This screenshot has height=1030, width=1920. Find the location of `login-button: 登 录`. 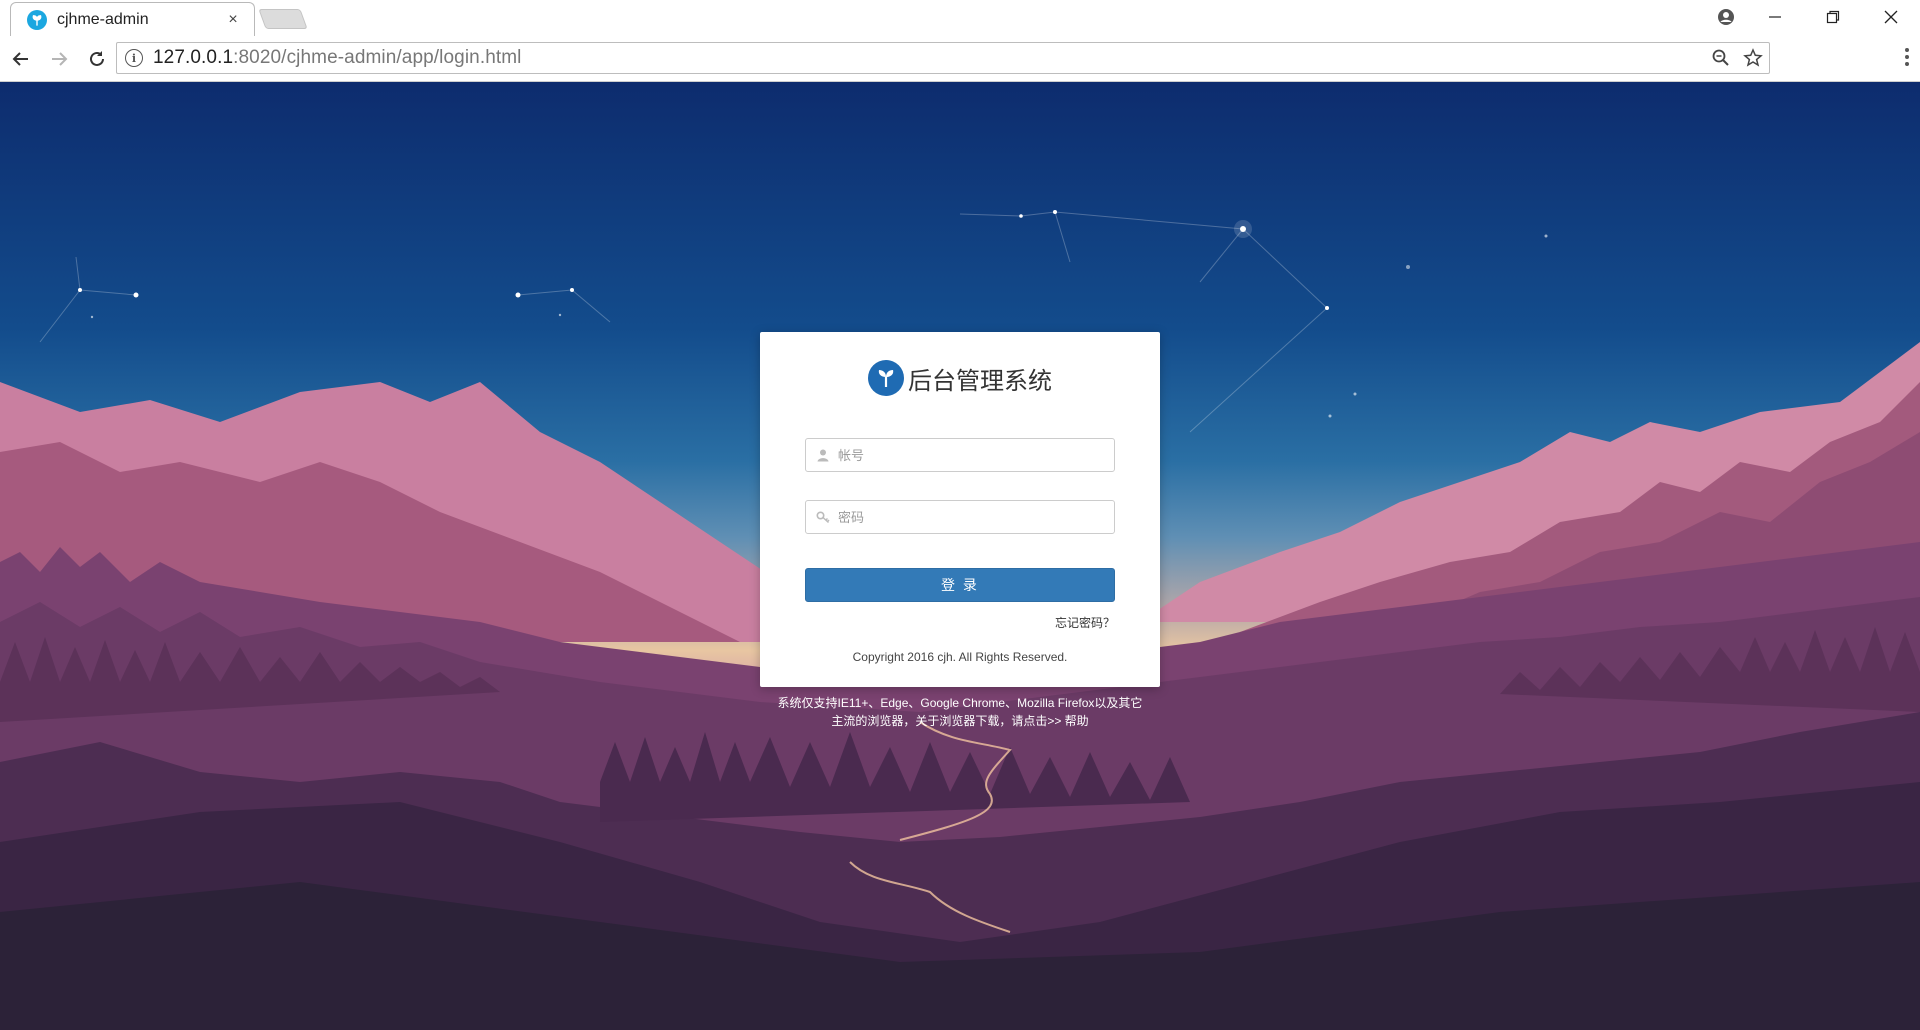

login-button: 登 录 is located at coordinates (960, 585).